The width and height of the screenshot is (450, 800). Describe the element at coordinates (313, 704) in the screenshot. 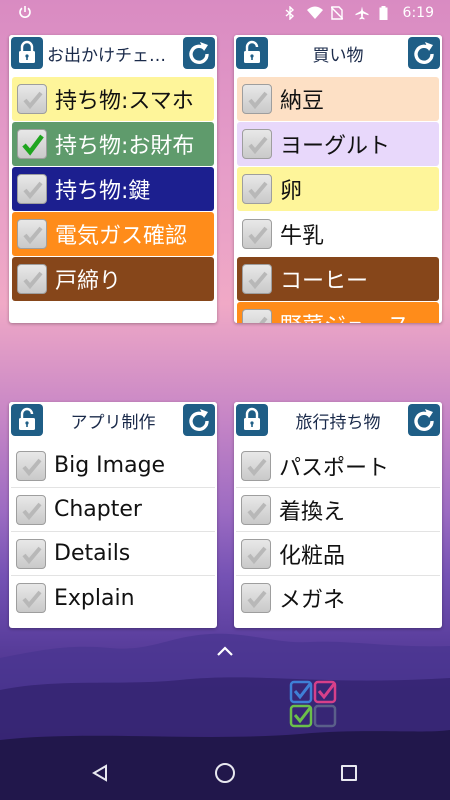

I see `checklist-app-icon` at that location.